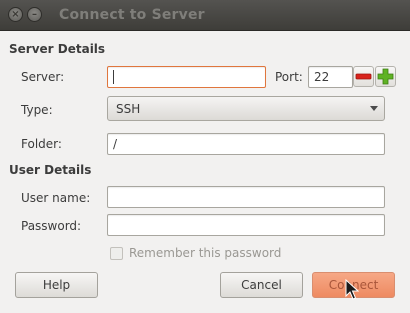  I want to click on cancel-button: Cancel, so click(261, 285).